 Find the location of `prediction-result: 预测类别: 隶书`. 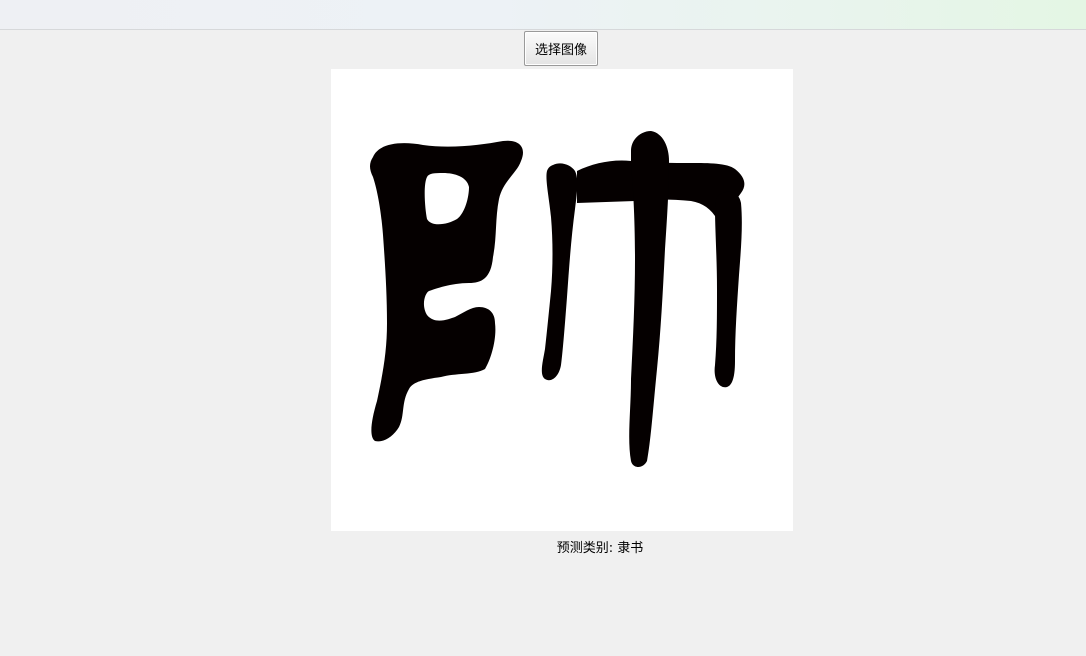

prediction-result: 预测类别: 隶书 is located at coordinates (600, 549).